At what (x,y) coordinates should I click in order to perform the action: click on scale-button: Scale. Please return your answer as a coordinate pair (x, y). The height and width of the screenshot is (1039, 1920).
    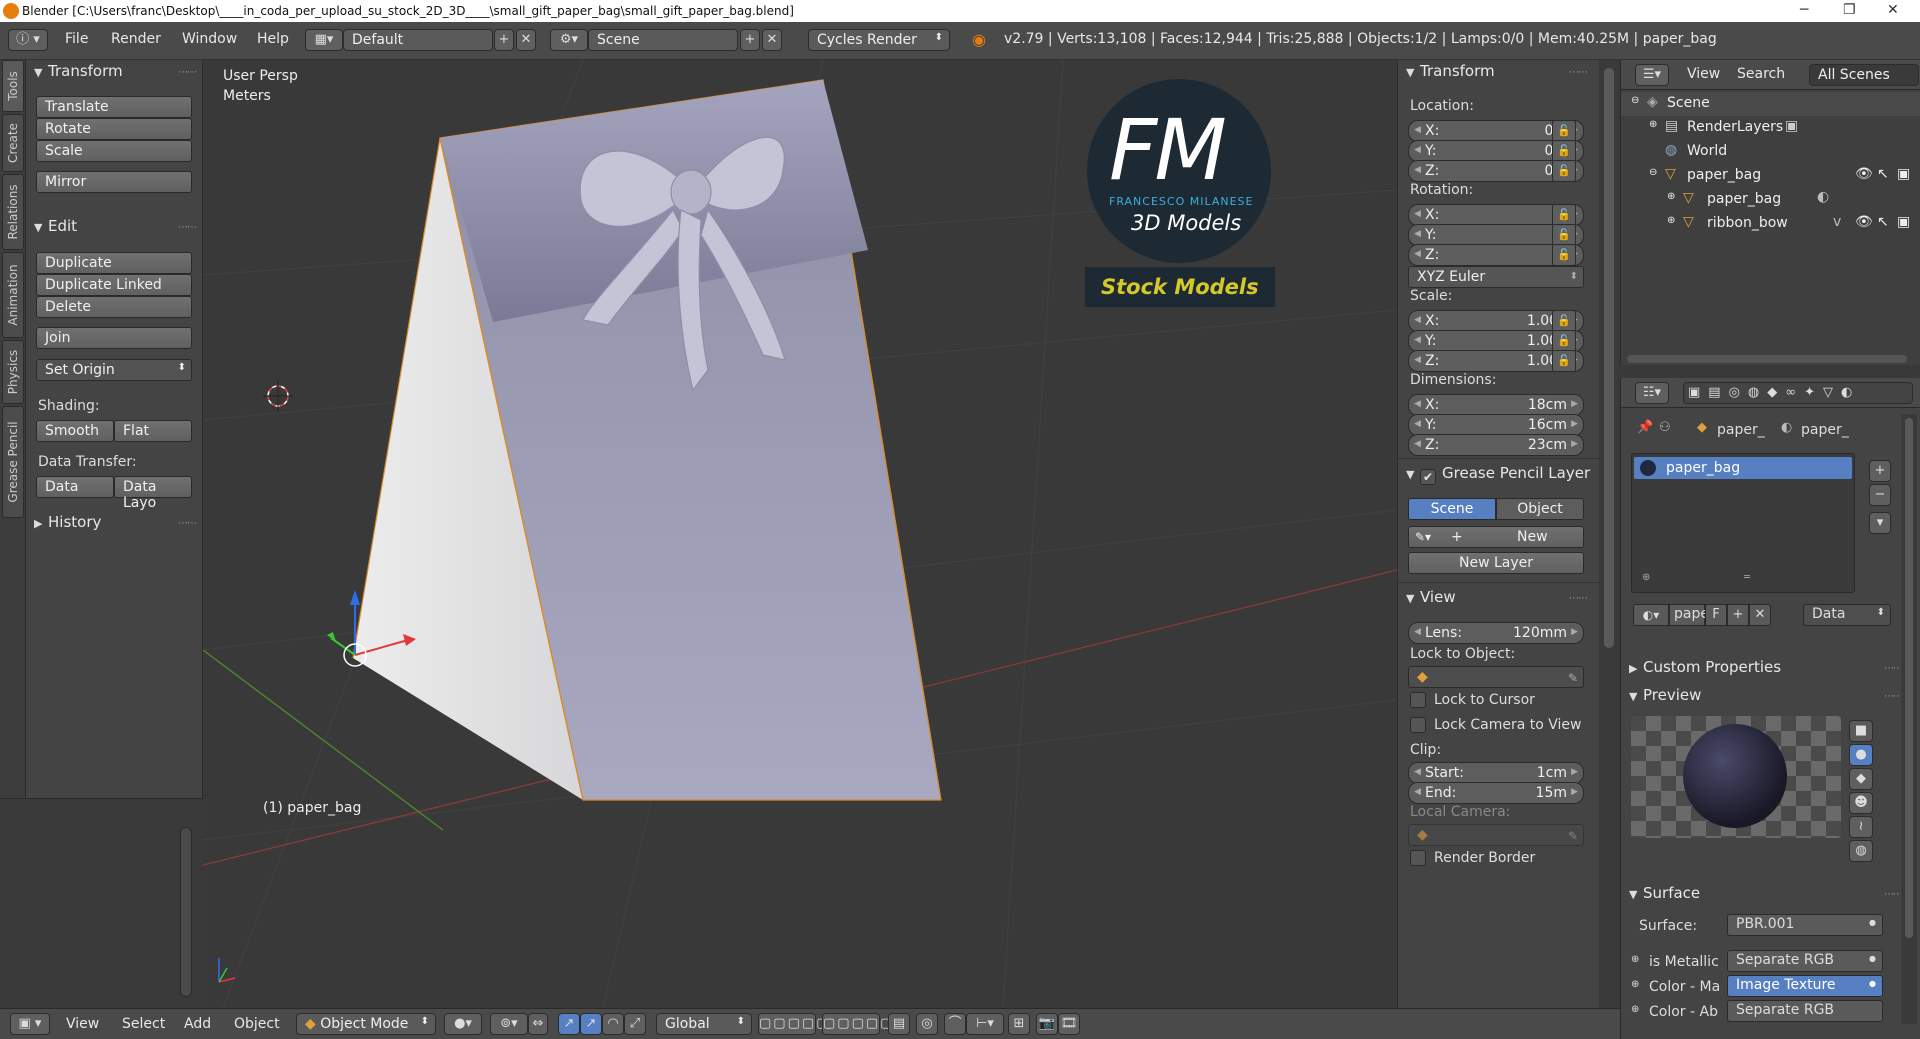
    Looking at the image, I should click on (114, 151).